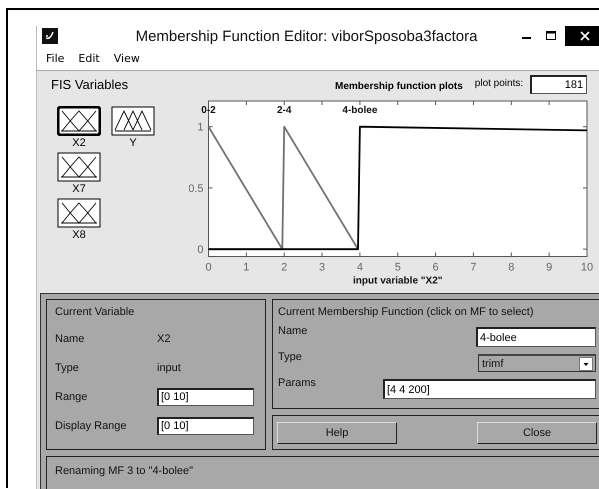 The width and height of the screenshot is (599, 489). Describe the element at coordinates (246, 268) in the screenshot. I see `x-tick-label: 1` at that location.